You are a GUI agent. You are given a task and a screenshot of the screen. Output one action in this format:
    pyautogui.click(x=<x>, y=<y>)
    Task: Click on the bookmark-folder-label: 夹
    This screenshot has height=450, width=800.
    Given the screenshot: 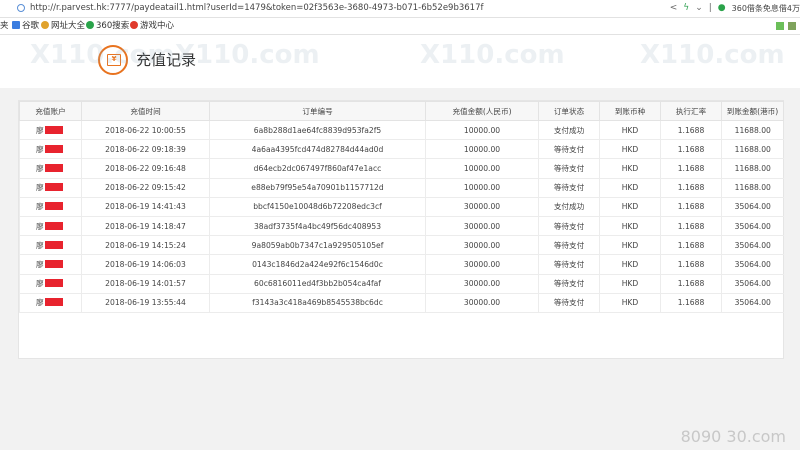 What is the action you would take?
    pyautogui.click(x=4, y=26)
    